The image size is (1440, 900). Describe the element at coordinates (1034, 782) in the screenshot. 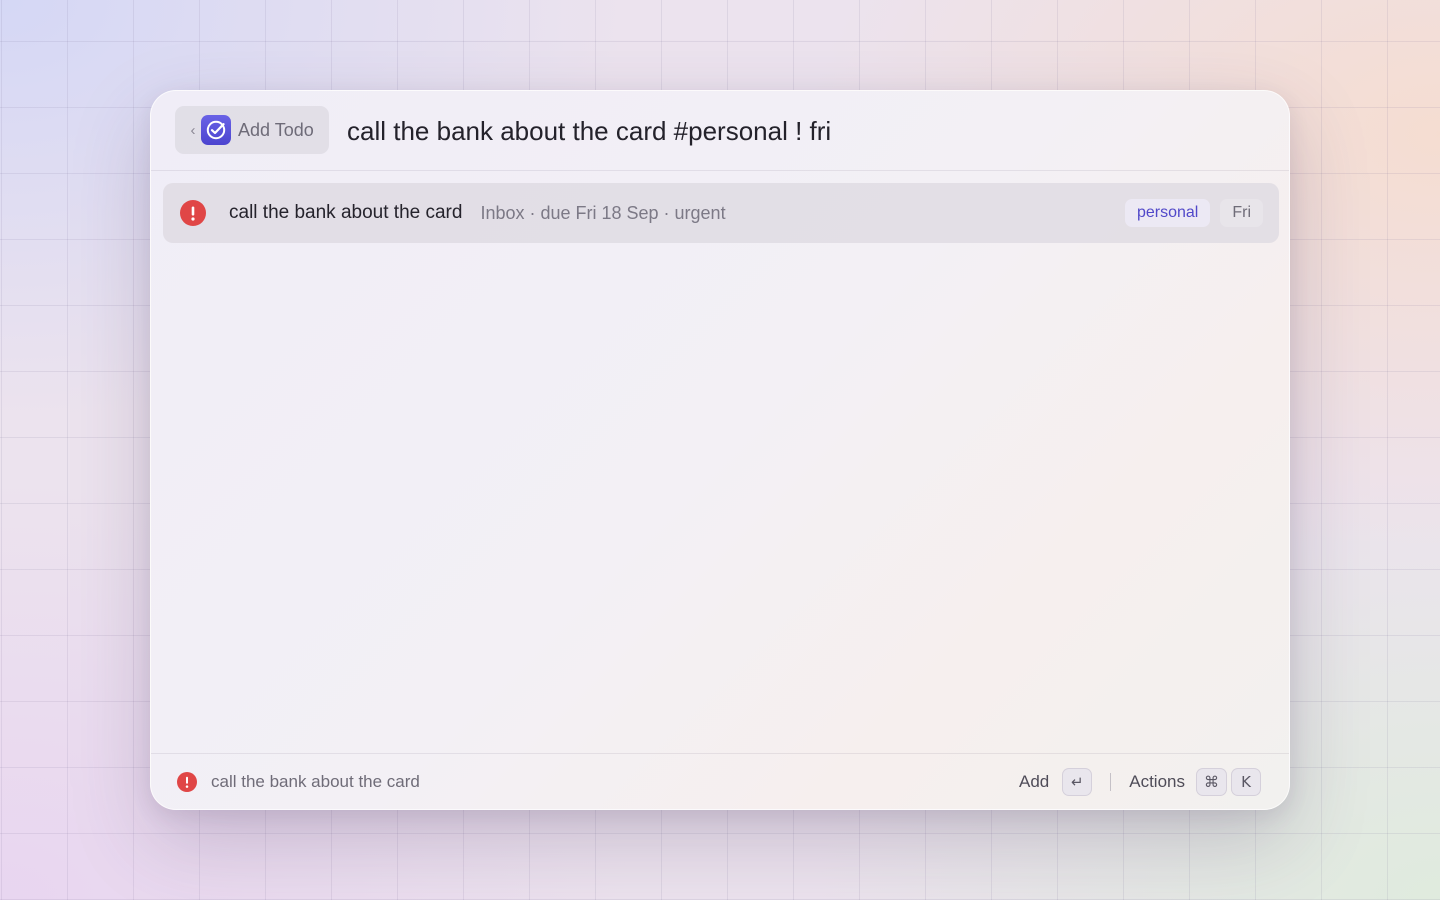

I see `add-button: Add` at that location.